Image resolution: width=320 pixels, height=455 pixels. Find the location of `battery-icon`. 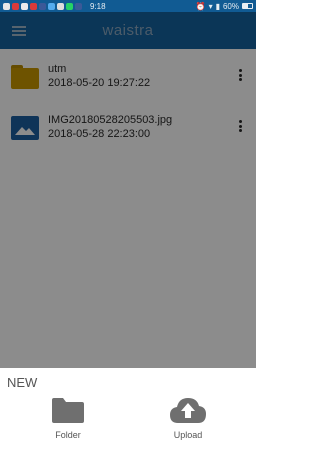

battery-icon is located at coordinates (247, 6).